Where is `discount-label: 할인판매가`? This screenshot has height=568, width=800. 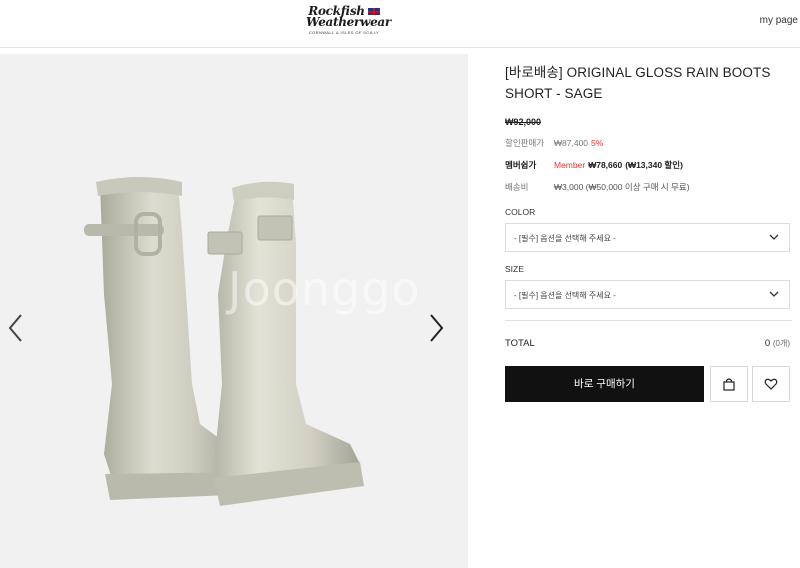 discount-label: 할인판매가 is located at coordinates (525, 143).